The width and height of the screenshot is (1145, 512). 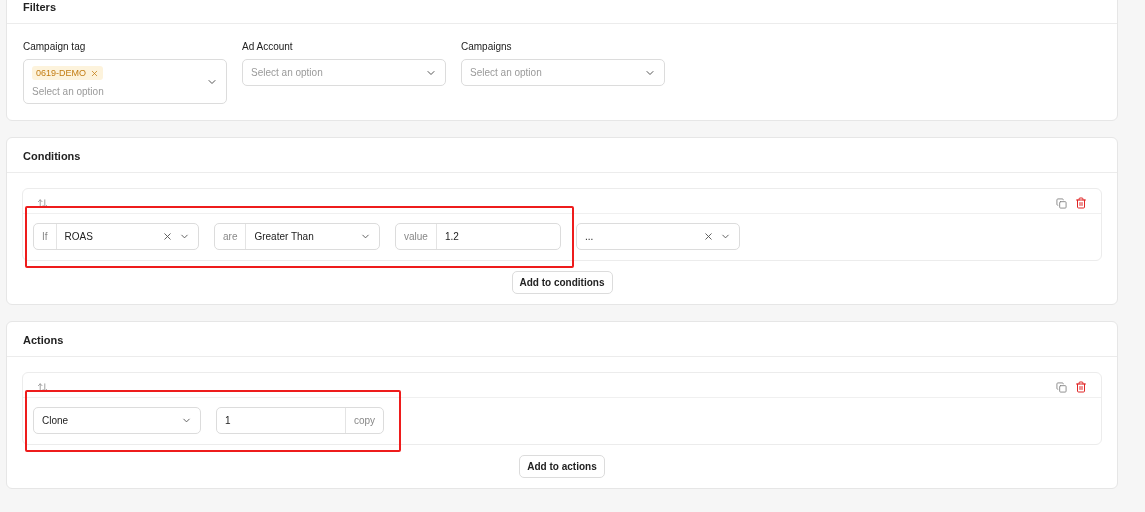 I want to click on add-button: Add to conditions, so click(x=562, y=282).